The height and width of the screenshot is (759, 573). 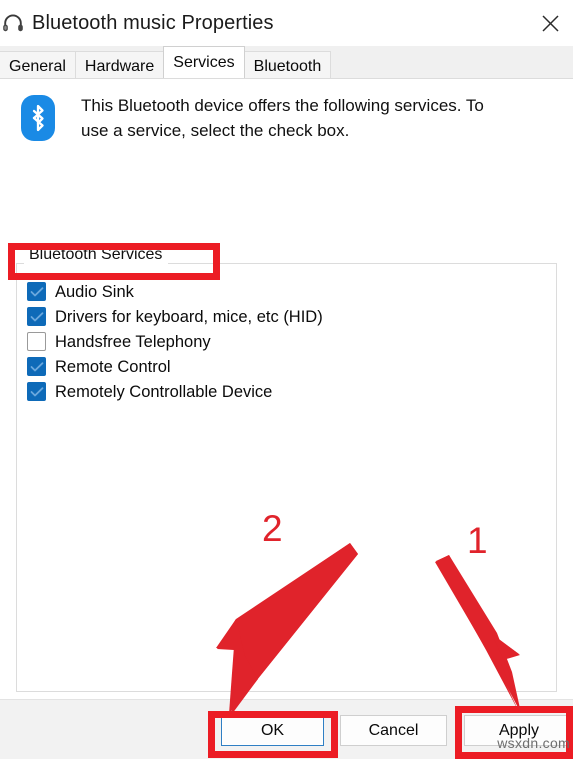 What do you see at coordinates (286, 341) in the screenshot?
I see `list-item: Handsfree Telephony` at bounding box center [286, 341].